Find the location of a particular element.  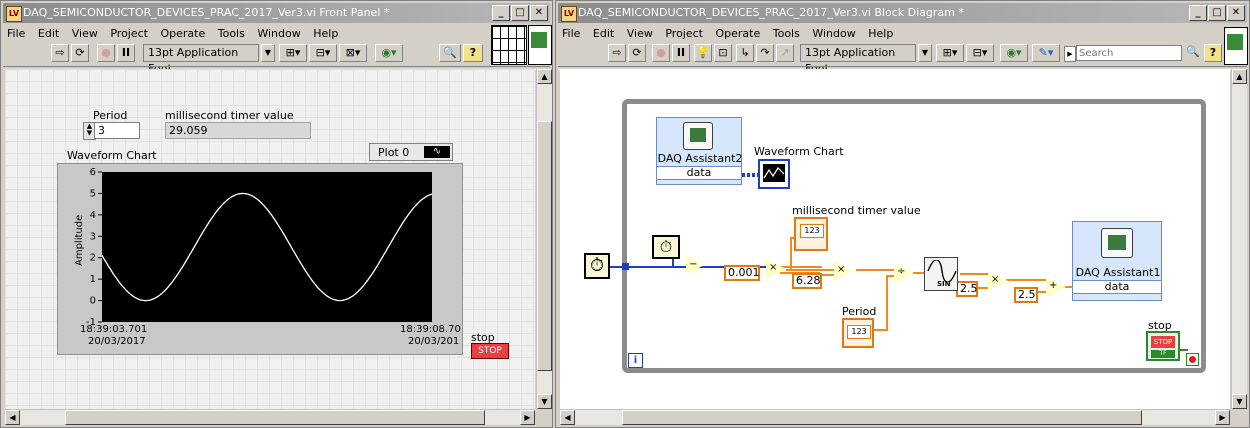

stop-terminal: STOP TF is located at coordinates (1163, 346).